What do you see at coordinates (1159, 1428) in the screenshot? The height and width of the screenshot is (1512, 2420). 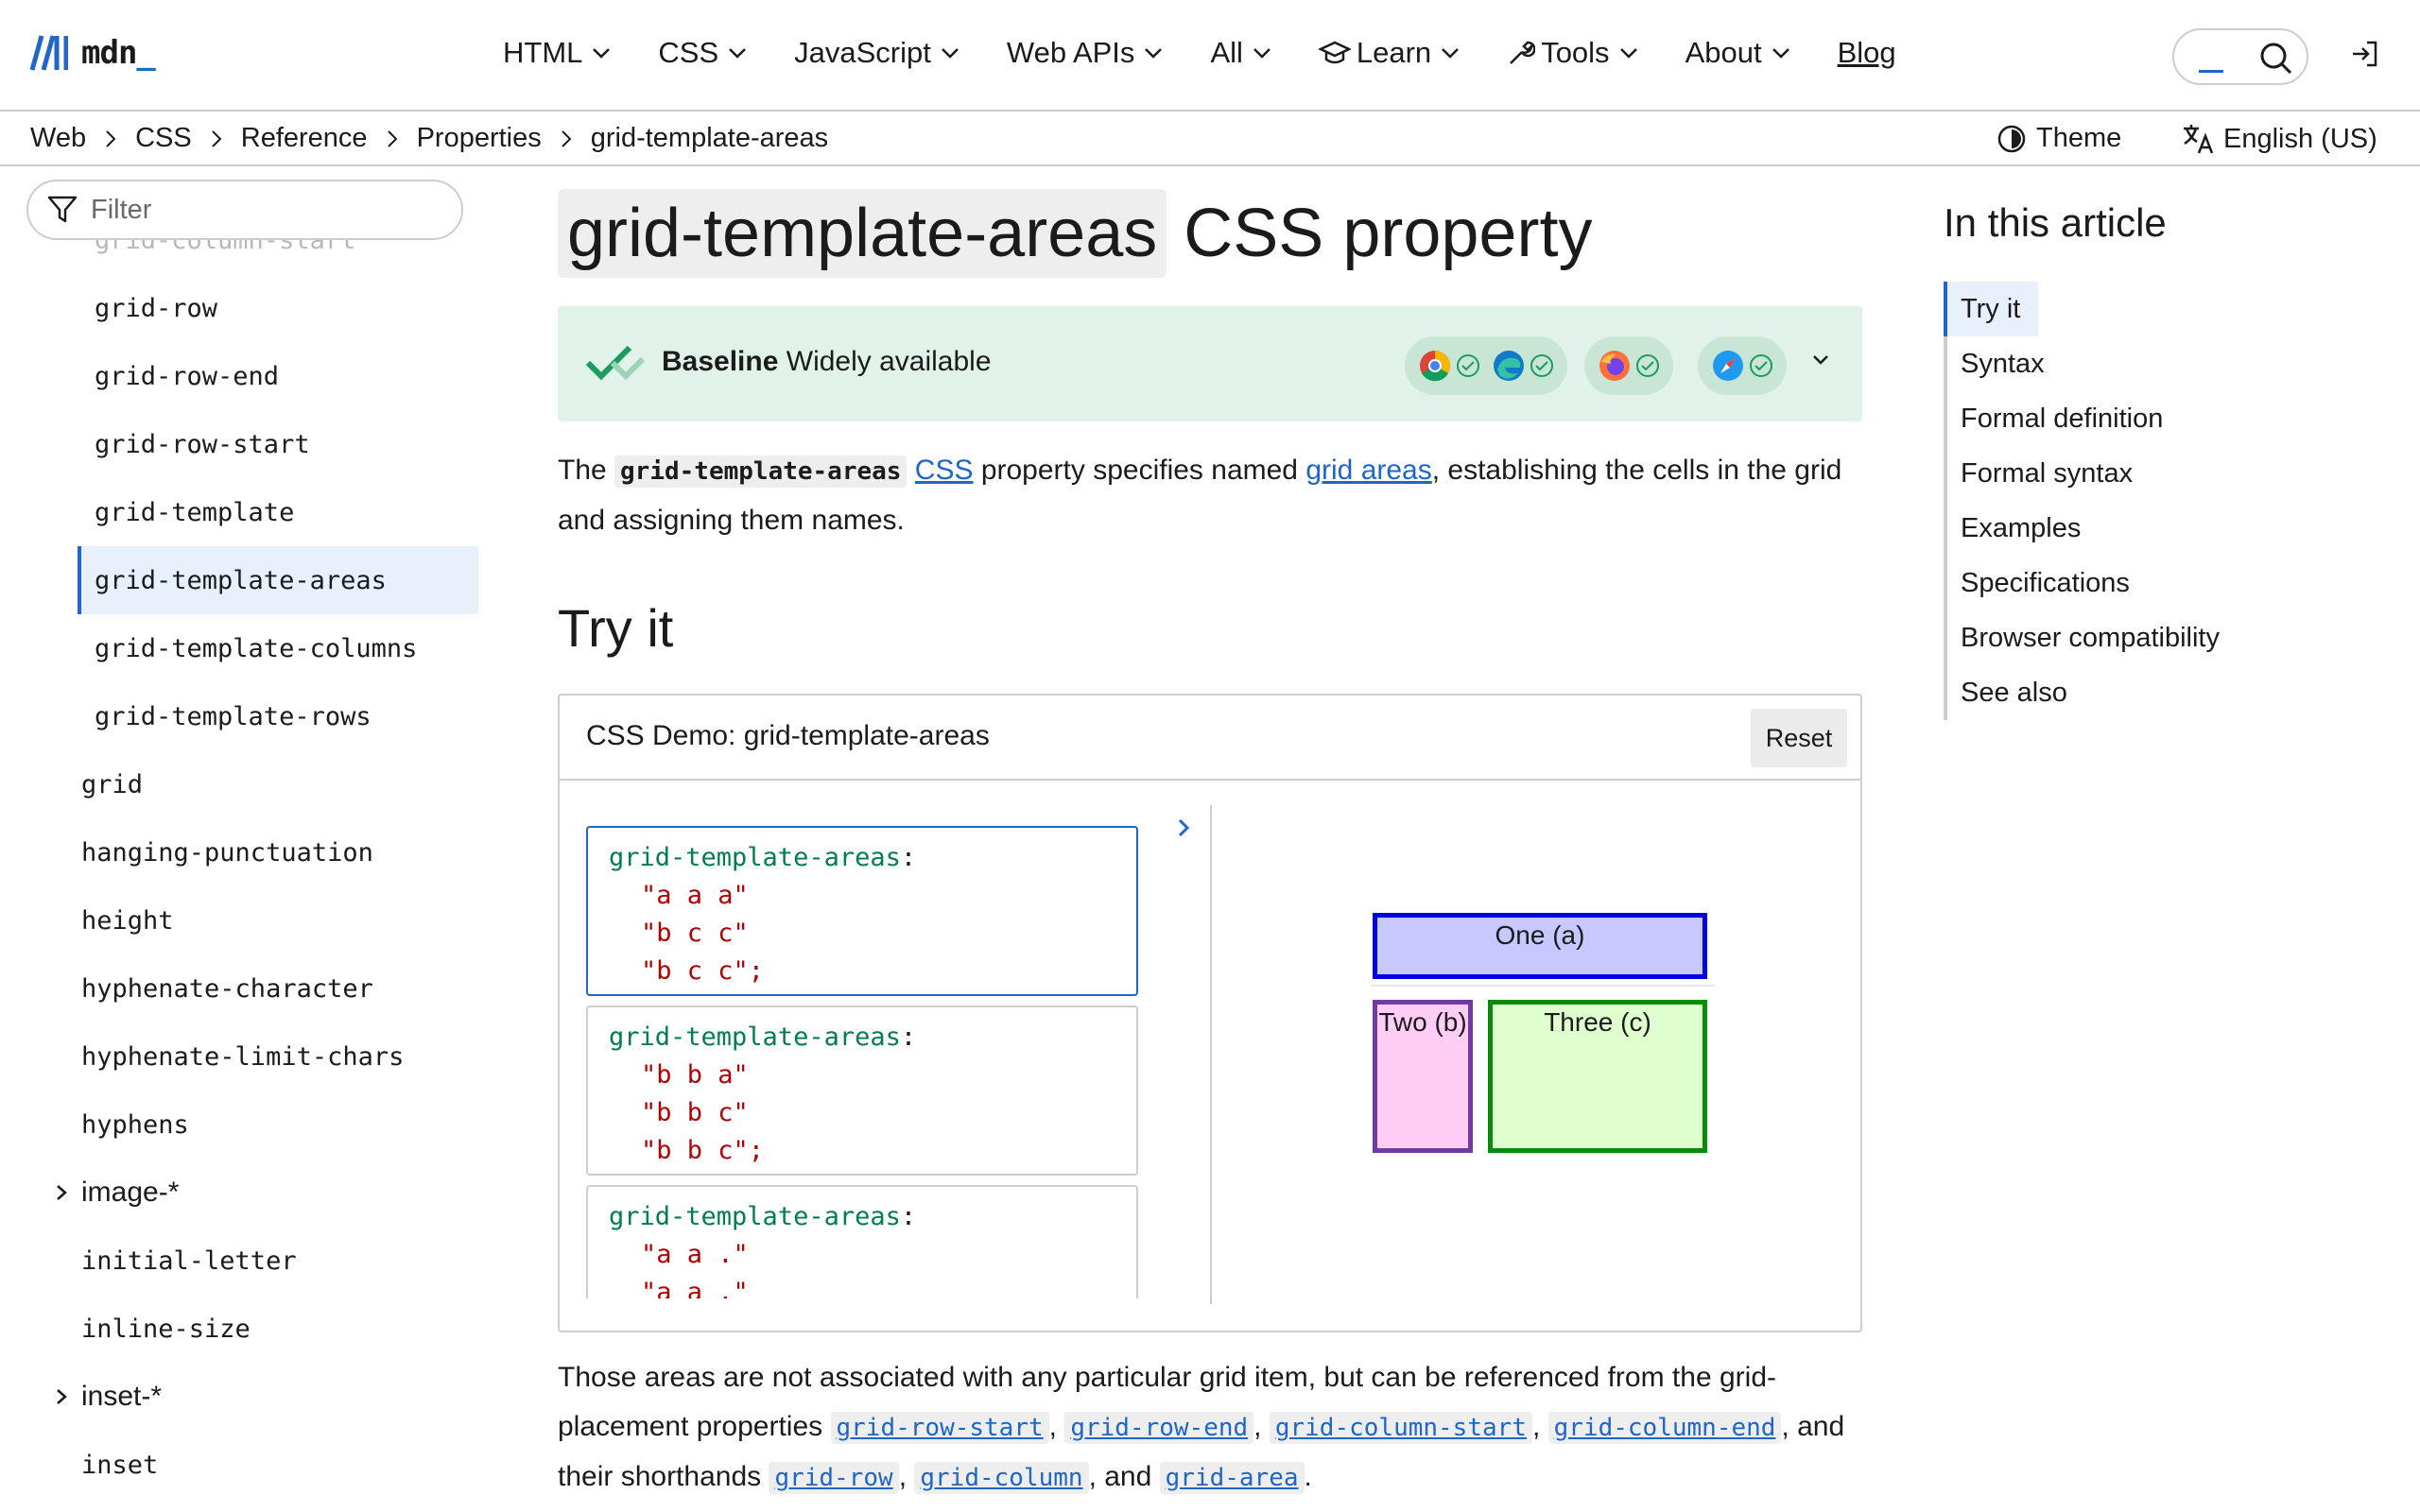 I see `grid-row-end-link: grid-row-end` at bounding box center [1159, 1428].